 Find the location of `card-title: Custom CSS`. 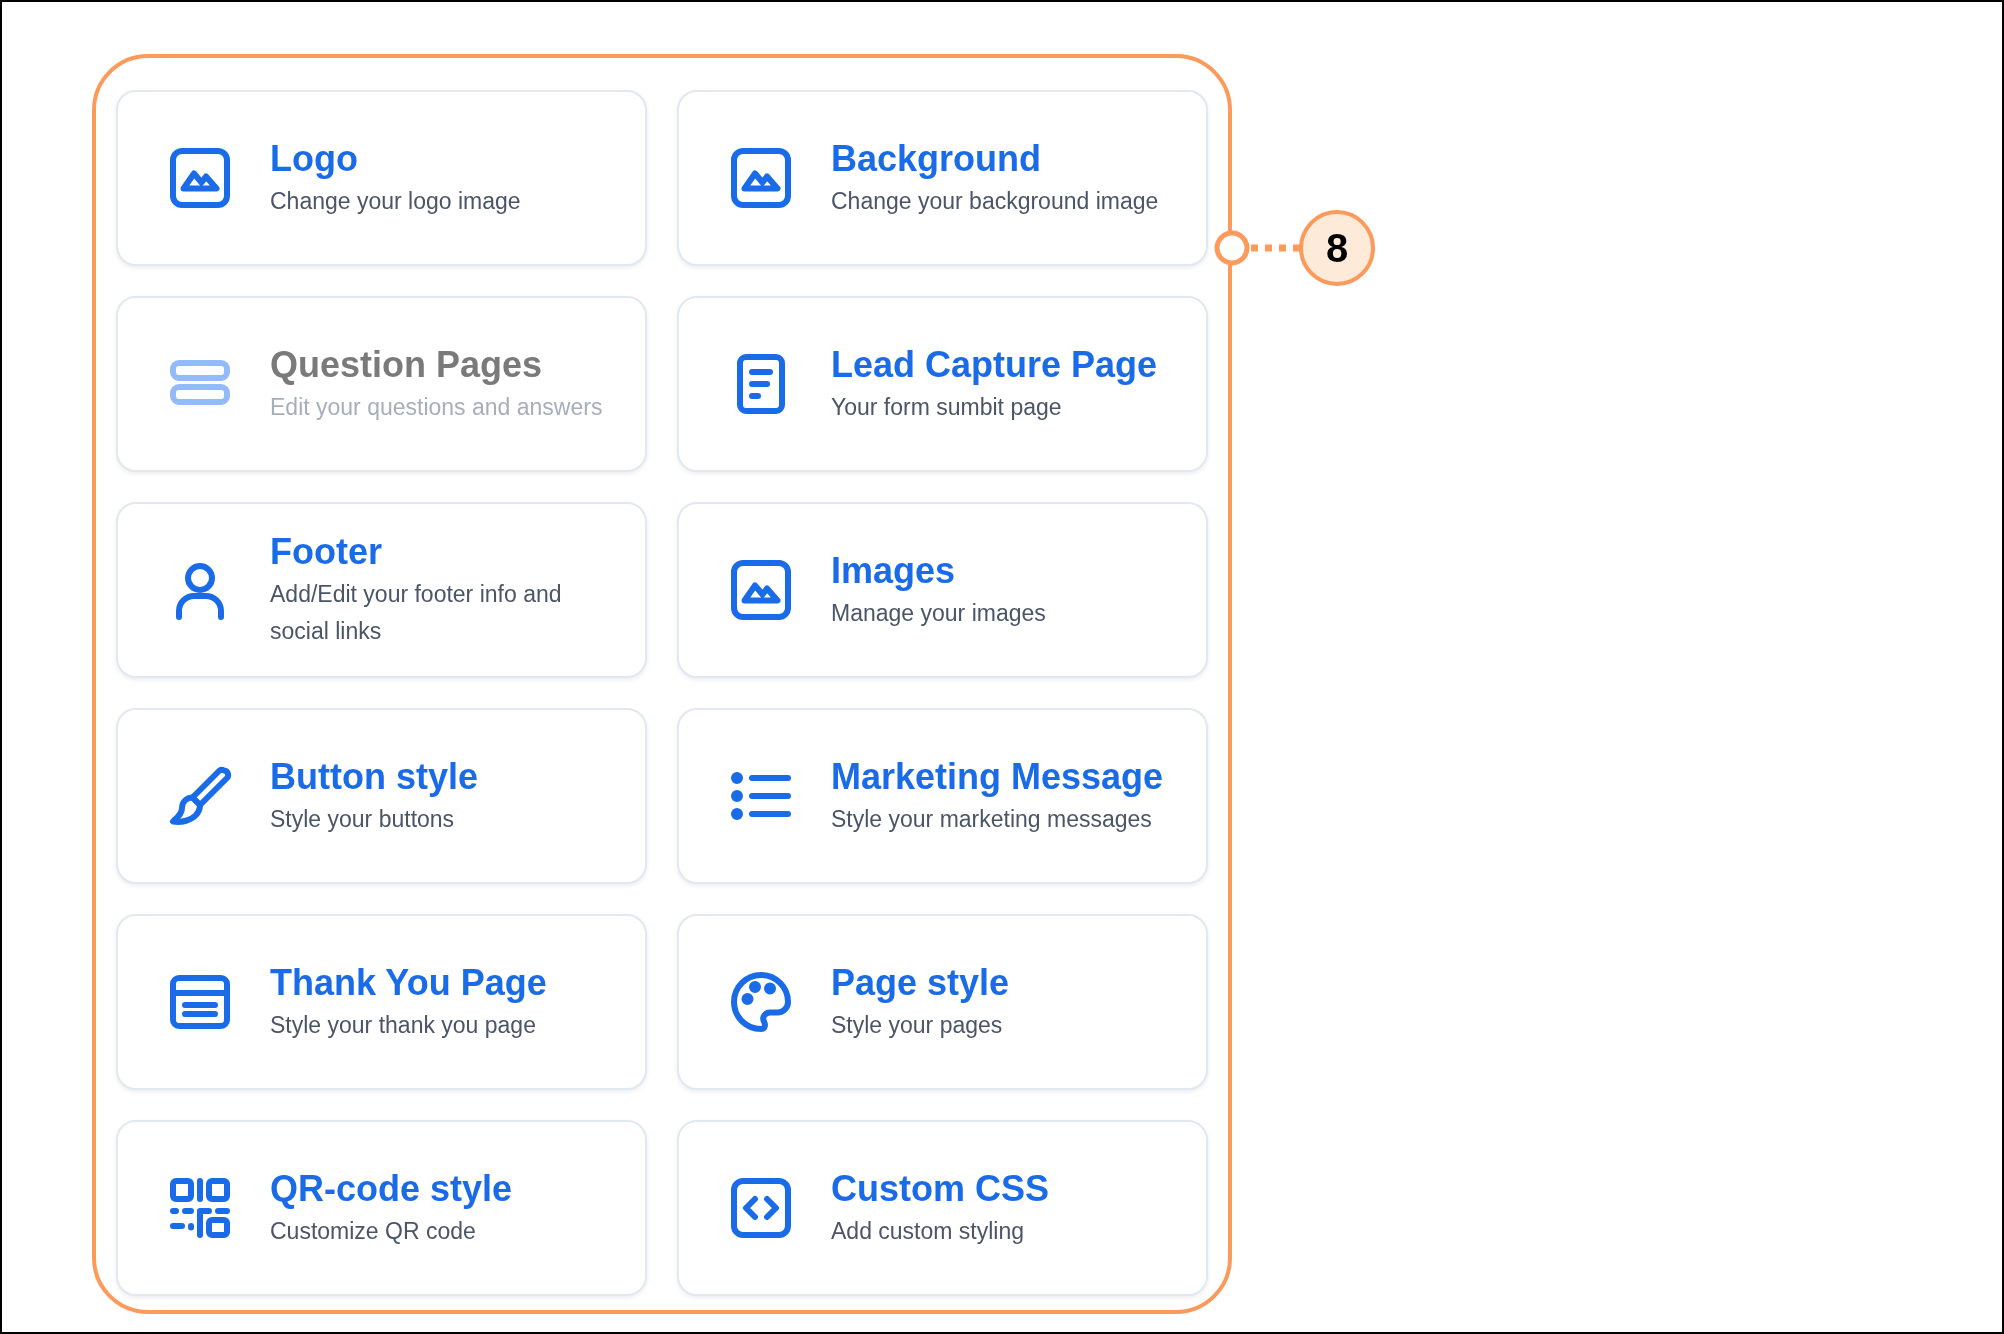

card-title: Custom CSS is located at coordinates (940, 1188).